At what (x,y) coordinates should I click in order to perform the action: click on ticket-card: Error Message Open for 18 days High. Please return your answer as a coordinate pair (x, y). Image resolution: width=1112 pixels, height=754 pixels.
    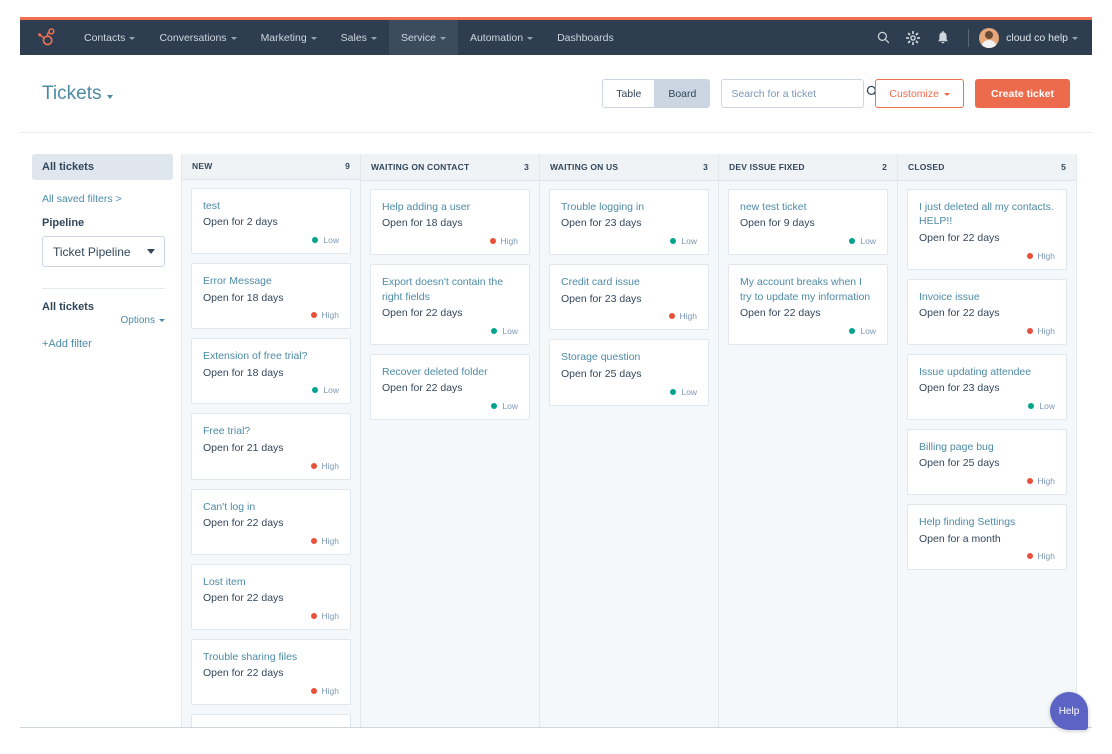
    Looking at the image, I should click on (271, 296).